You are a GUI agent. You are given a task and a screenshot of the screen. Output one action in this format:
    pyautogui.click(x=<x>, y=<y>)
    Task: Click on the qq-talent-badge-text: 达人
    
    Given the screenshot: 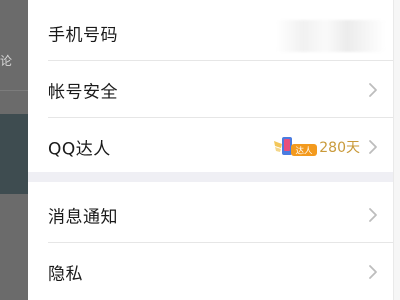 What is the action you would take?
    pyautogui.click(x=304, y=150)
    